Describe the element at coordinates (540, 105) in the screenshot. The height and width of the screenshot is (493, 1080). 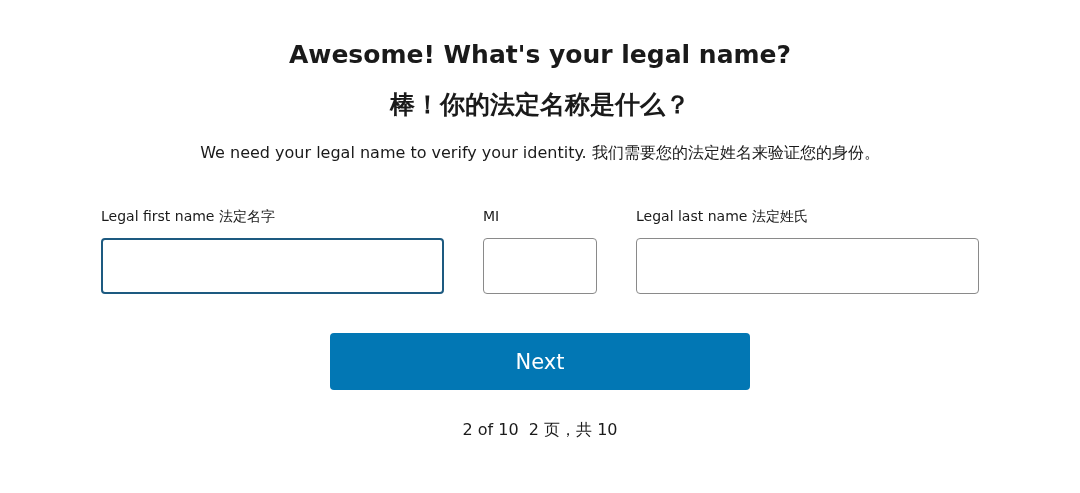
I see `page-heading-translation: 棒！你的法定名称是什么？` at that location.